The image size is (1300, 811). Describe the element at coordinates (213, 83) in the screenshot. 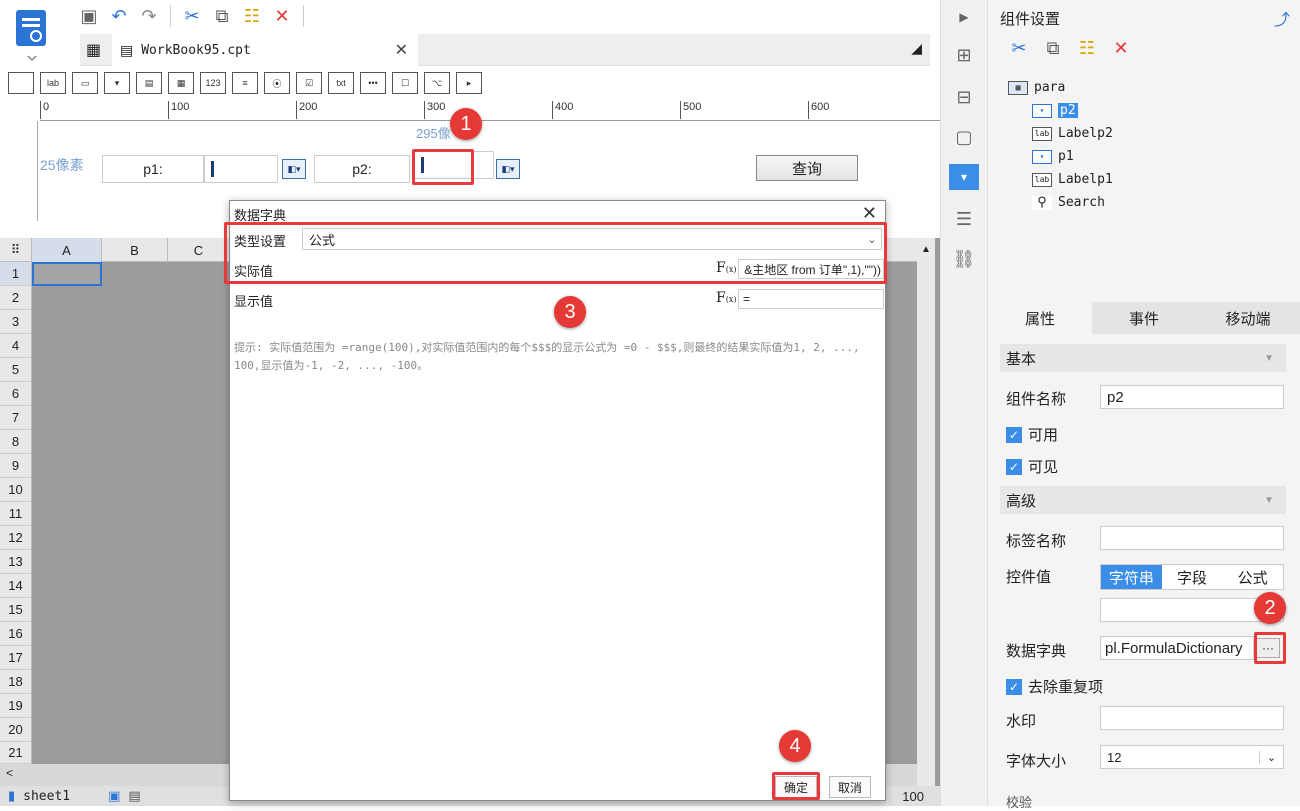

I see `number-widget-icon: 123` at that location.